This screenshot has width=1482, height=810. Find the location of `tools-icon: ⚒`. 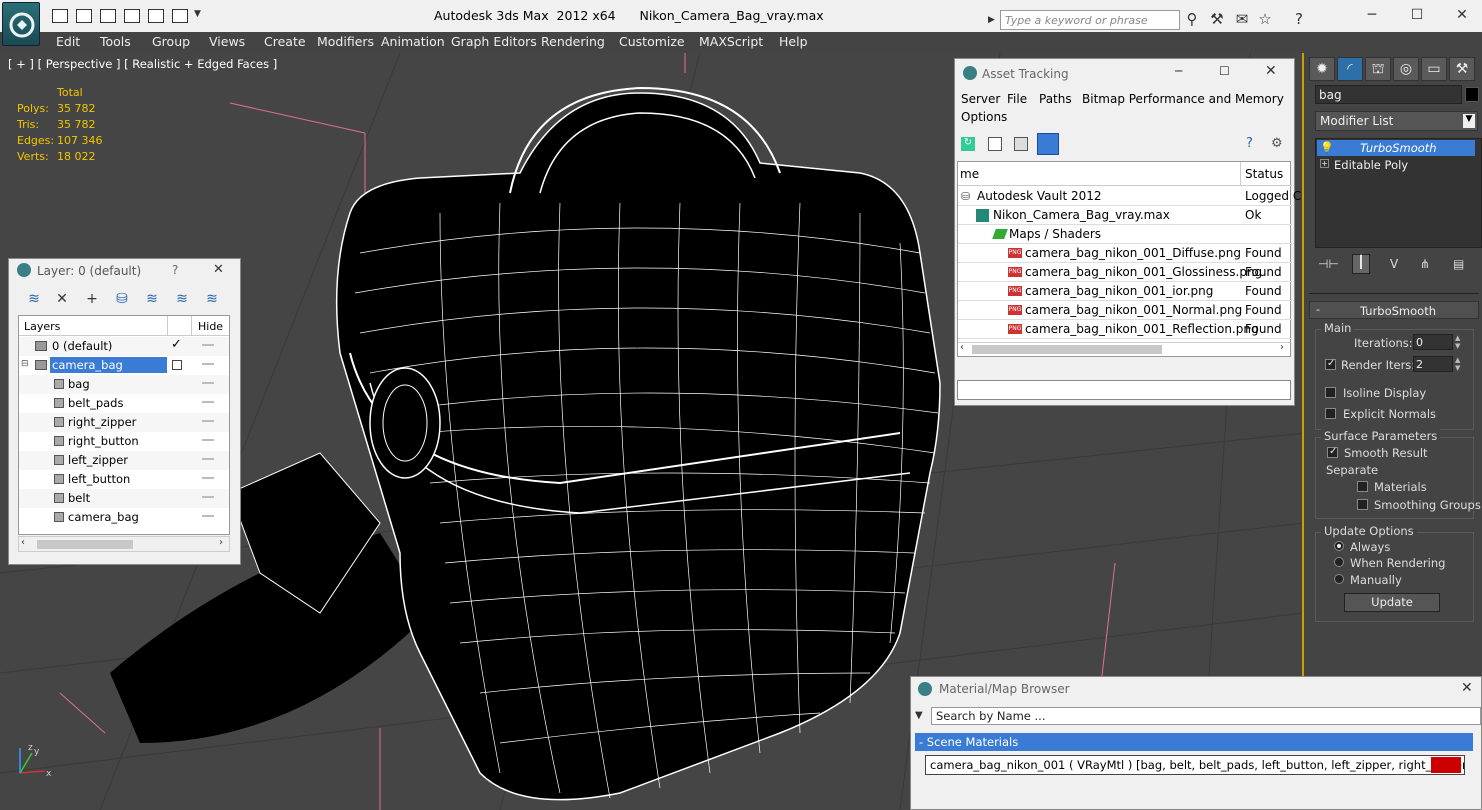

tools-icon: ⚒ is located at coordinates (1217, 19).